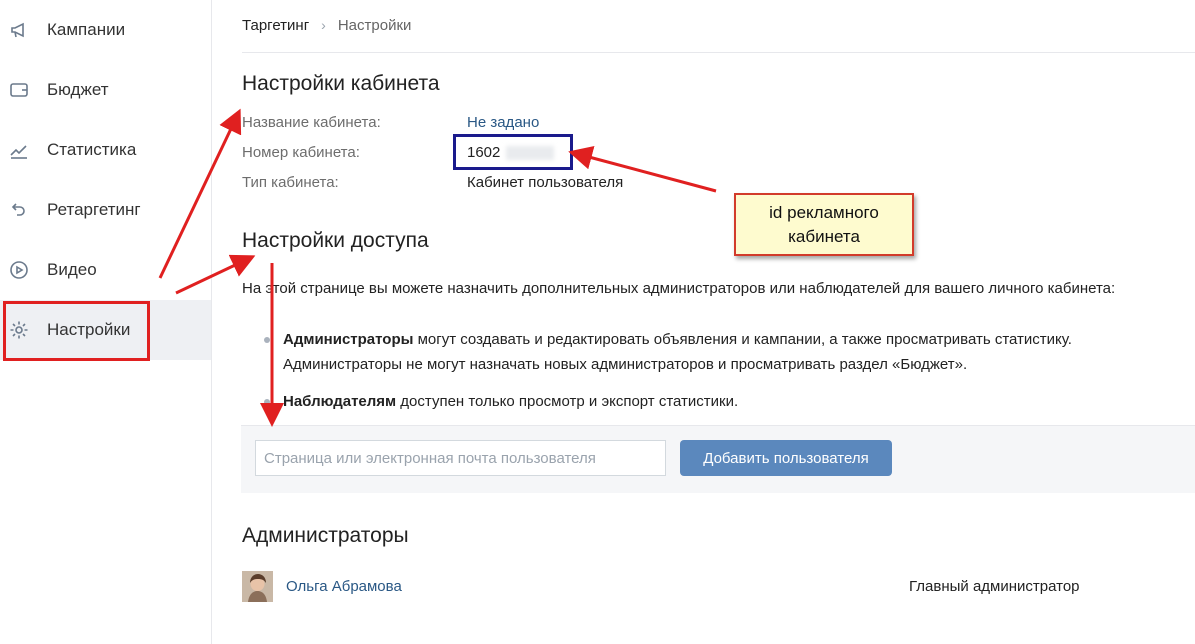  What do you see at coordinates (460, 458) in the screenshot?
I see `user-search-input` at bounding box center [460, 458].